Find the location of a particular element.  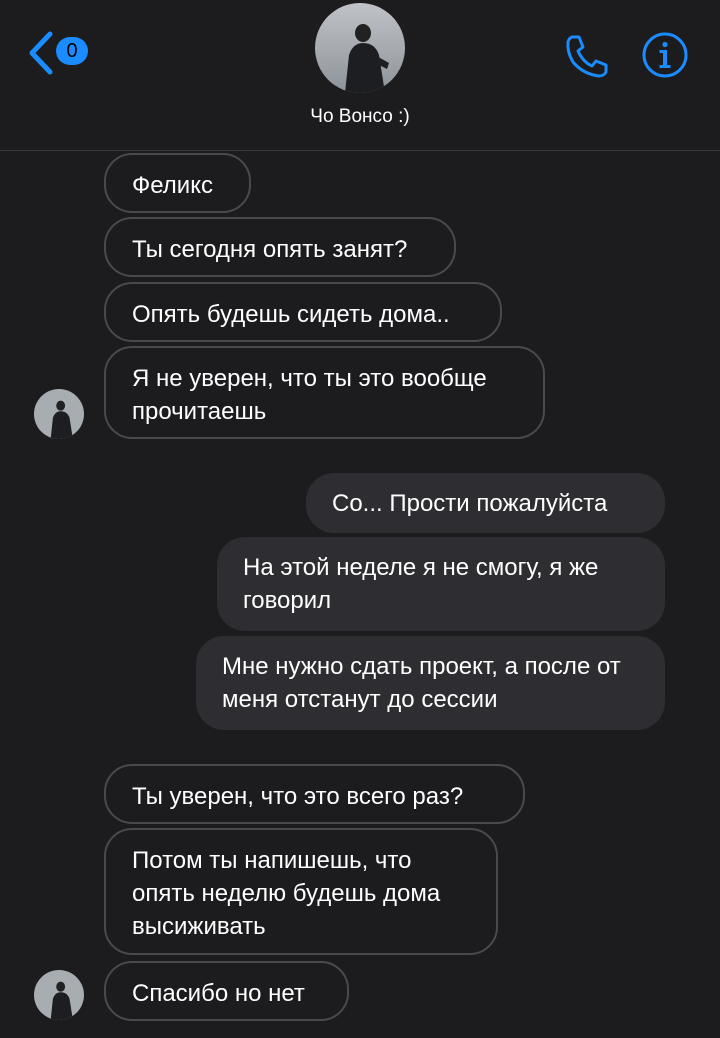

chat-header: 0 Чо Вонсо :) is located at coordinates (360, 75).